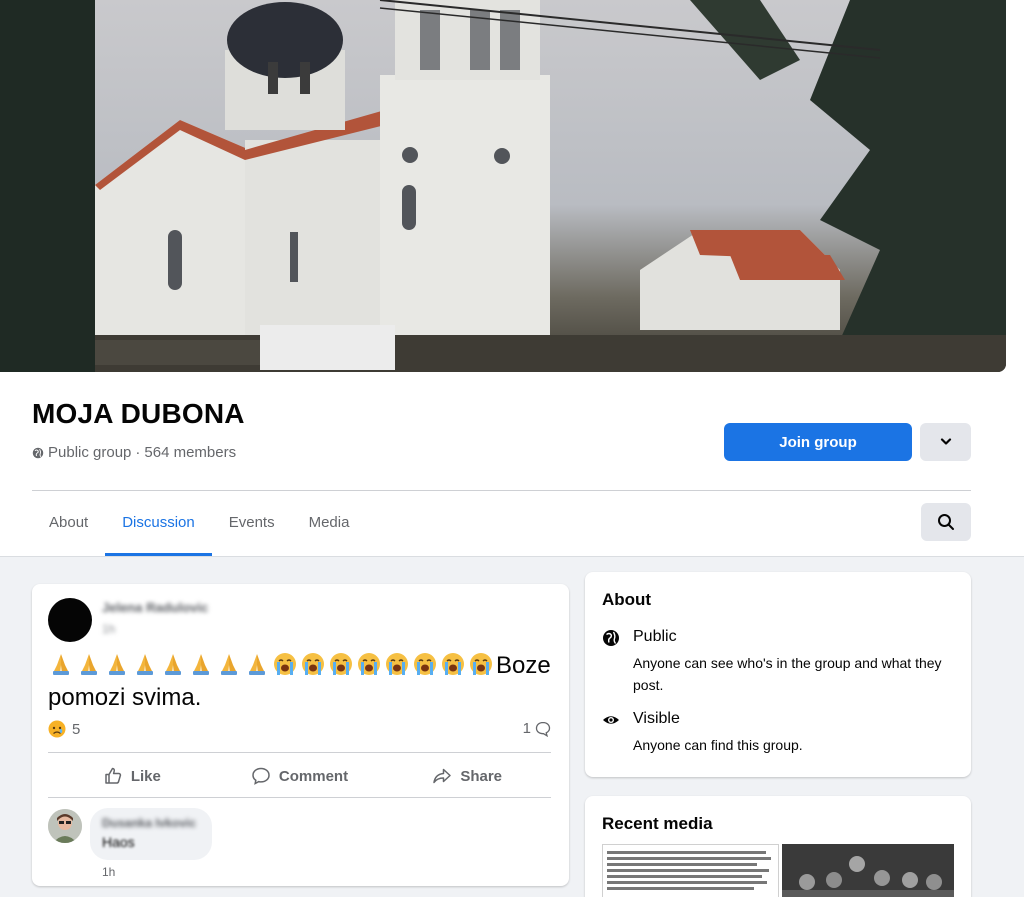 The image size is (1024, 897). I want to click on more-options-button, so click(945, 442).